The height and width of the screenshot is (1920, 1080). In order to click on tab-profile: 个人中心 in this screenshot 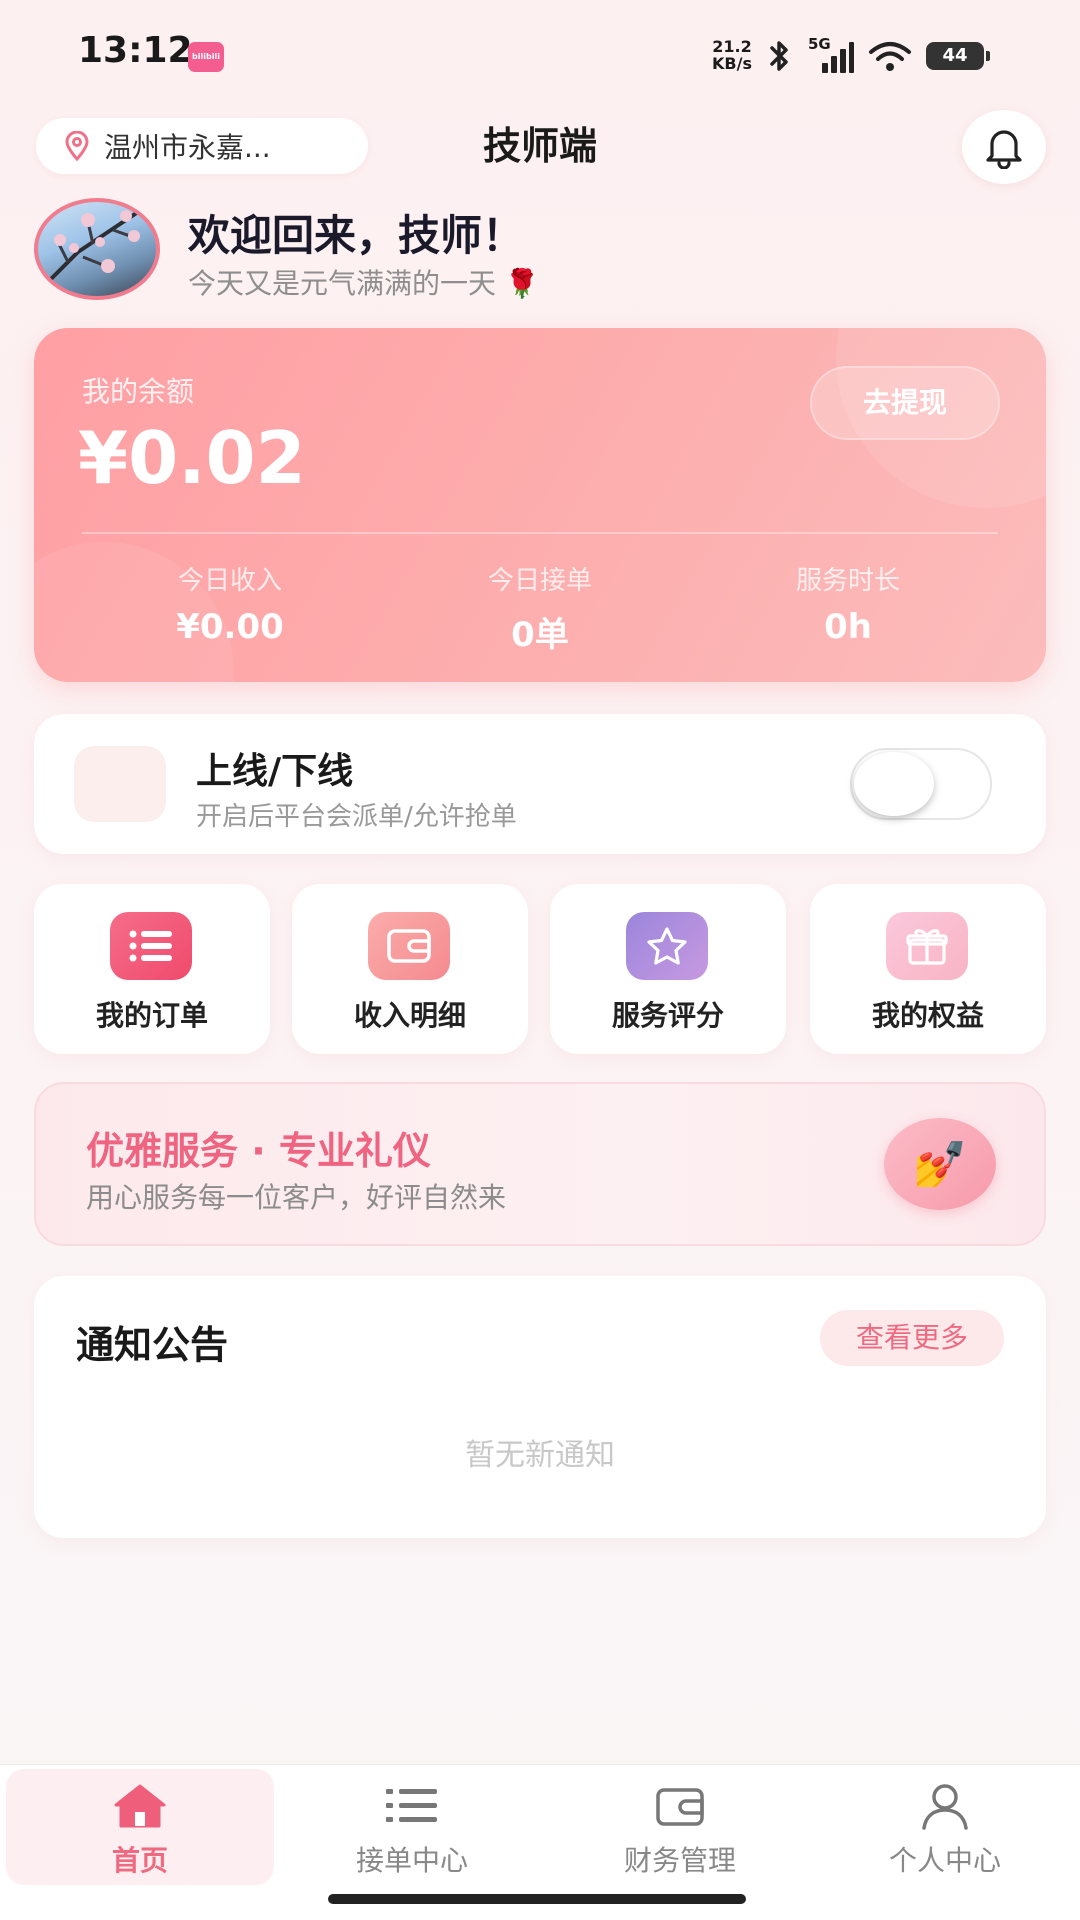, I will do `click(945, 1825)`.